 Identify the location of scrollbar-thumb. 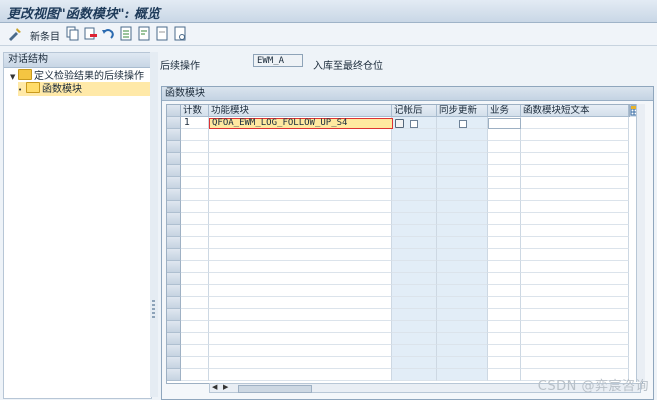
(275, 389).